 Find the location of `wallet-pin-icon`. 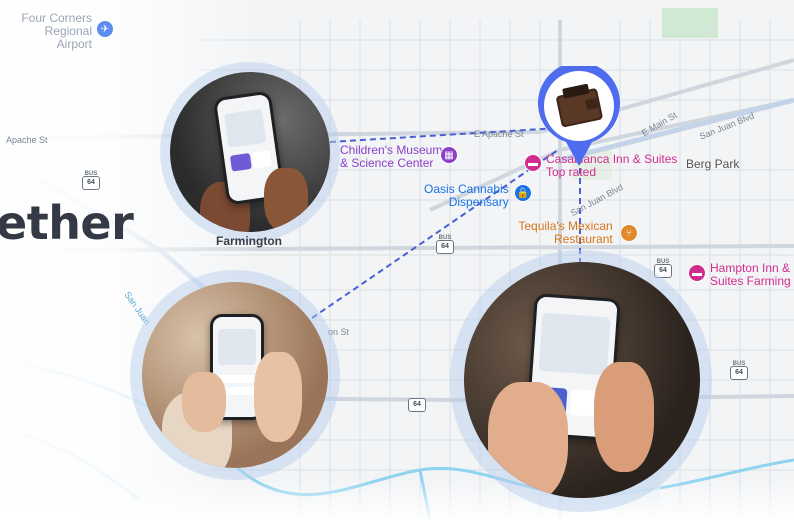

wallet-pin-icon is located at coordinates (579, 117).